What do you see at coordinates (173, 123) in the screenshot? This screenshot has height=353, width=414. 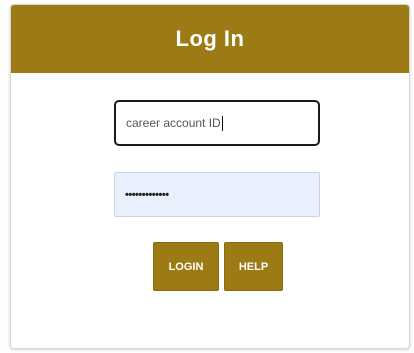 I see `career-account-id-value: career account ID` at bounding box center [173, 123].